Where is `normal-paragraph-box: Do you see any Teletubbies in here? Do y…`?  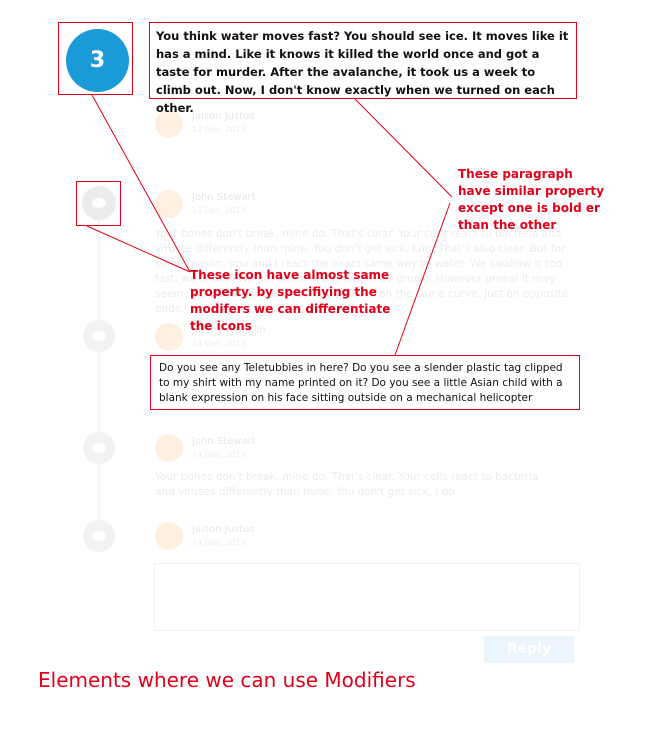
normal-paragraph-box: Do you see any Teletubbies in here? Do y… is located at coordinates (365, 382).